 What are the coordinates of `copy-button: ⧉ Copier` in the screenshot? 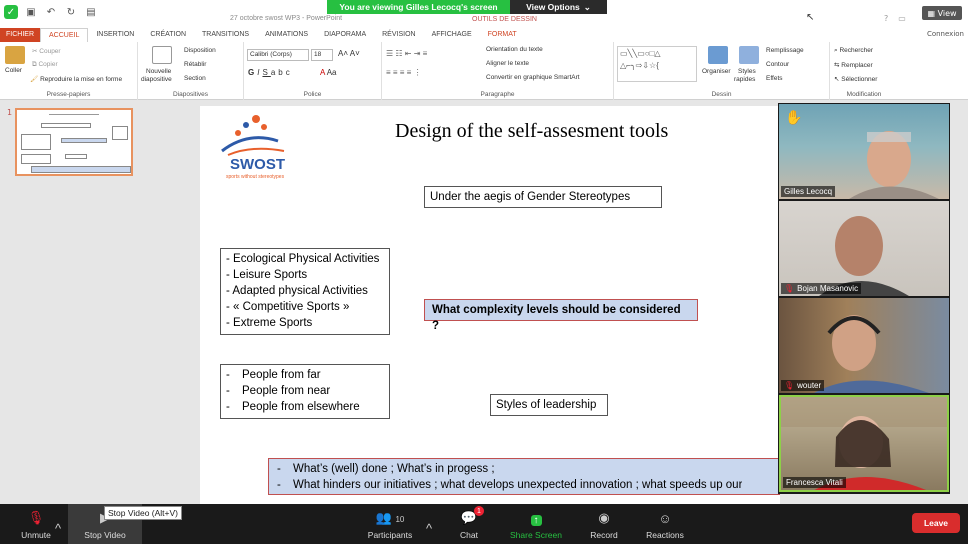 It's located at (45, 65).